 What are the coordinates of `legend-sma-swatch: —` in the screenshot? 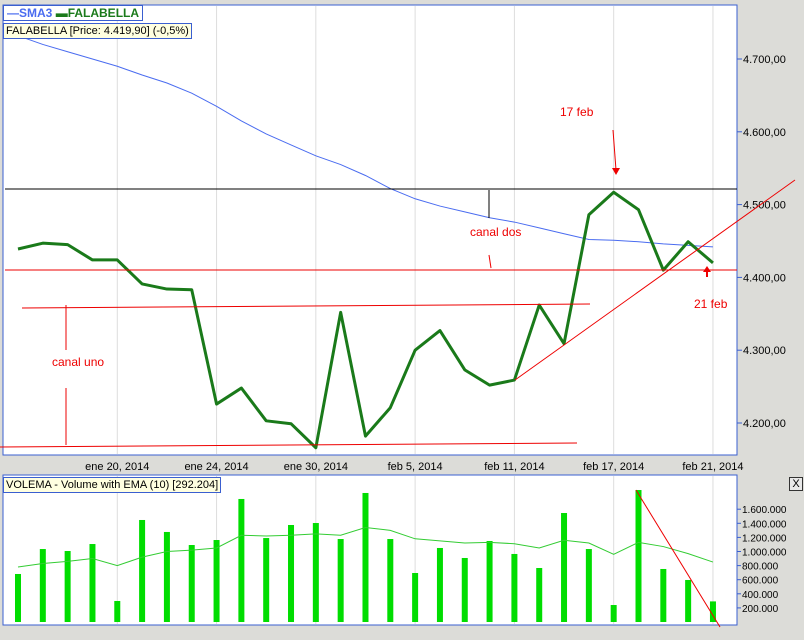 It's located at (13, 13).